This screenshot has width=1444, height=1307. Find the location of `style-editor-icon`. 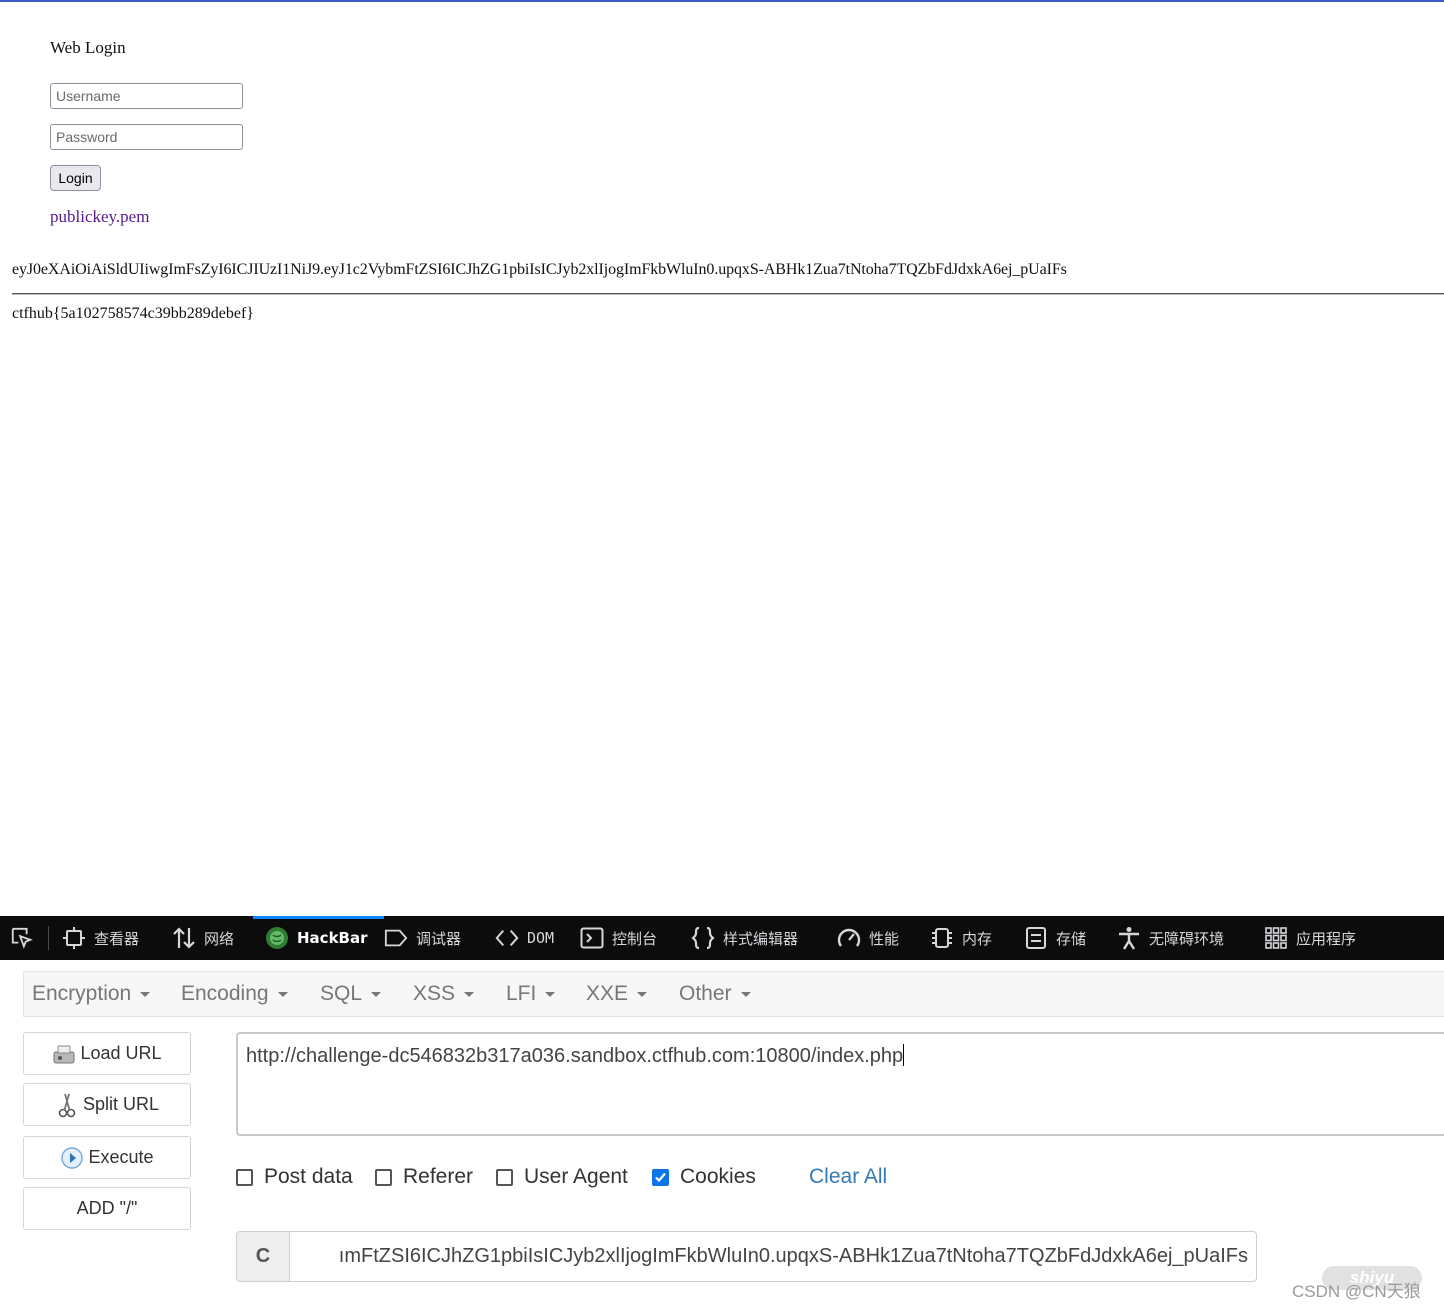

style-editor-icon is located at coordinates (703, 938).